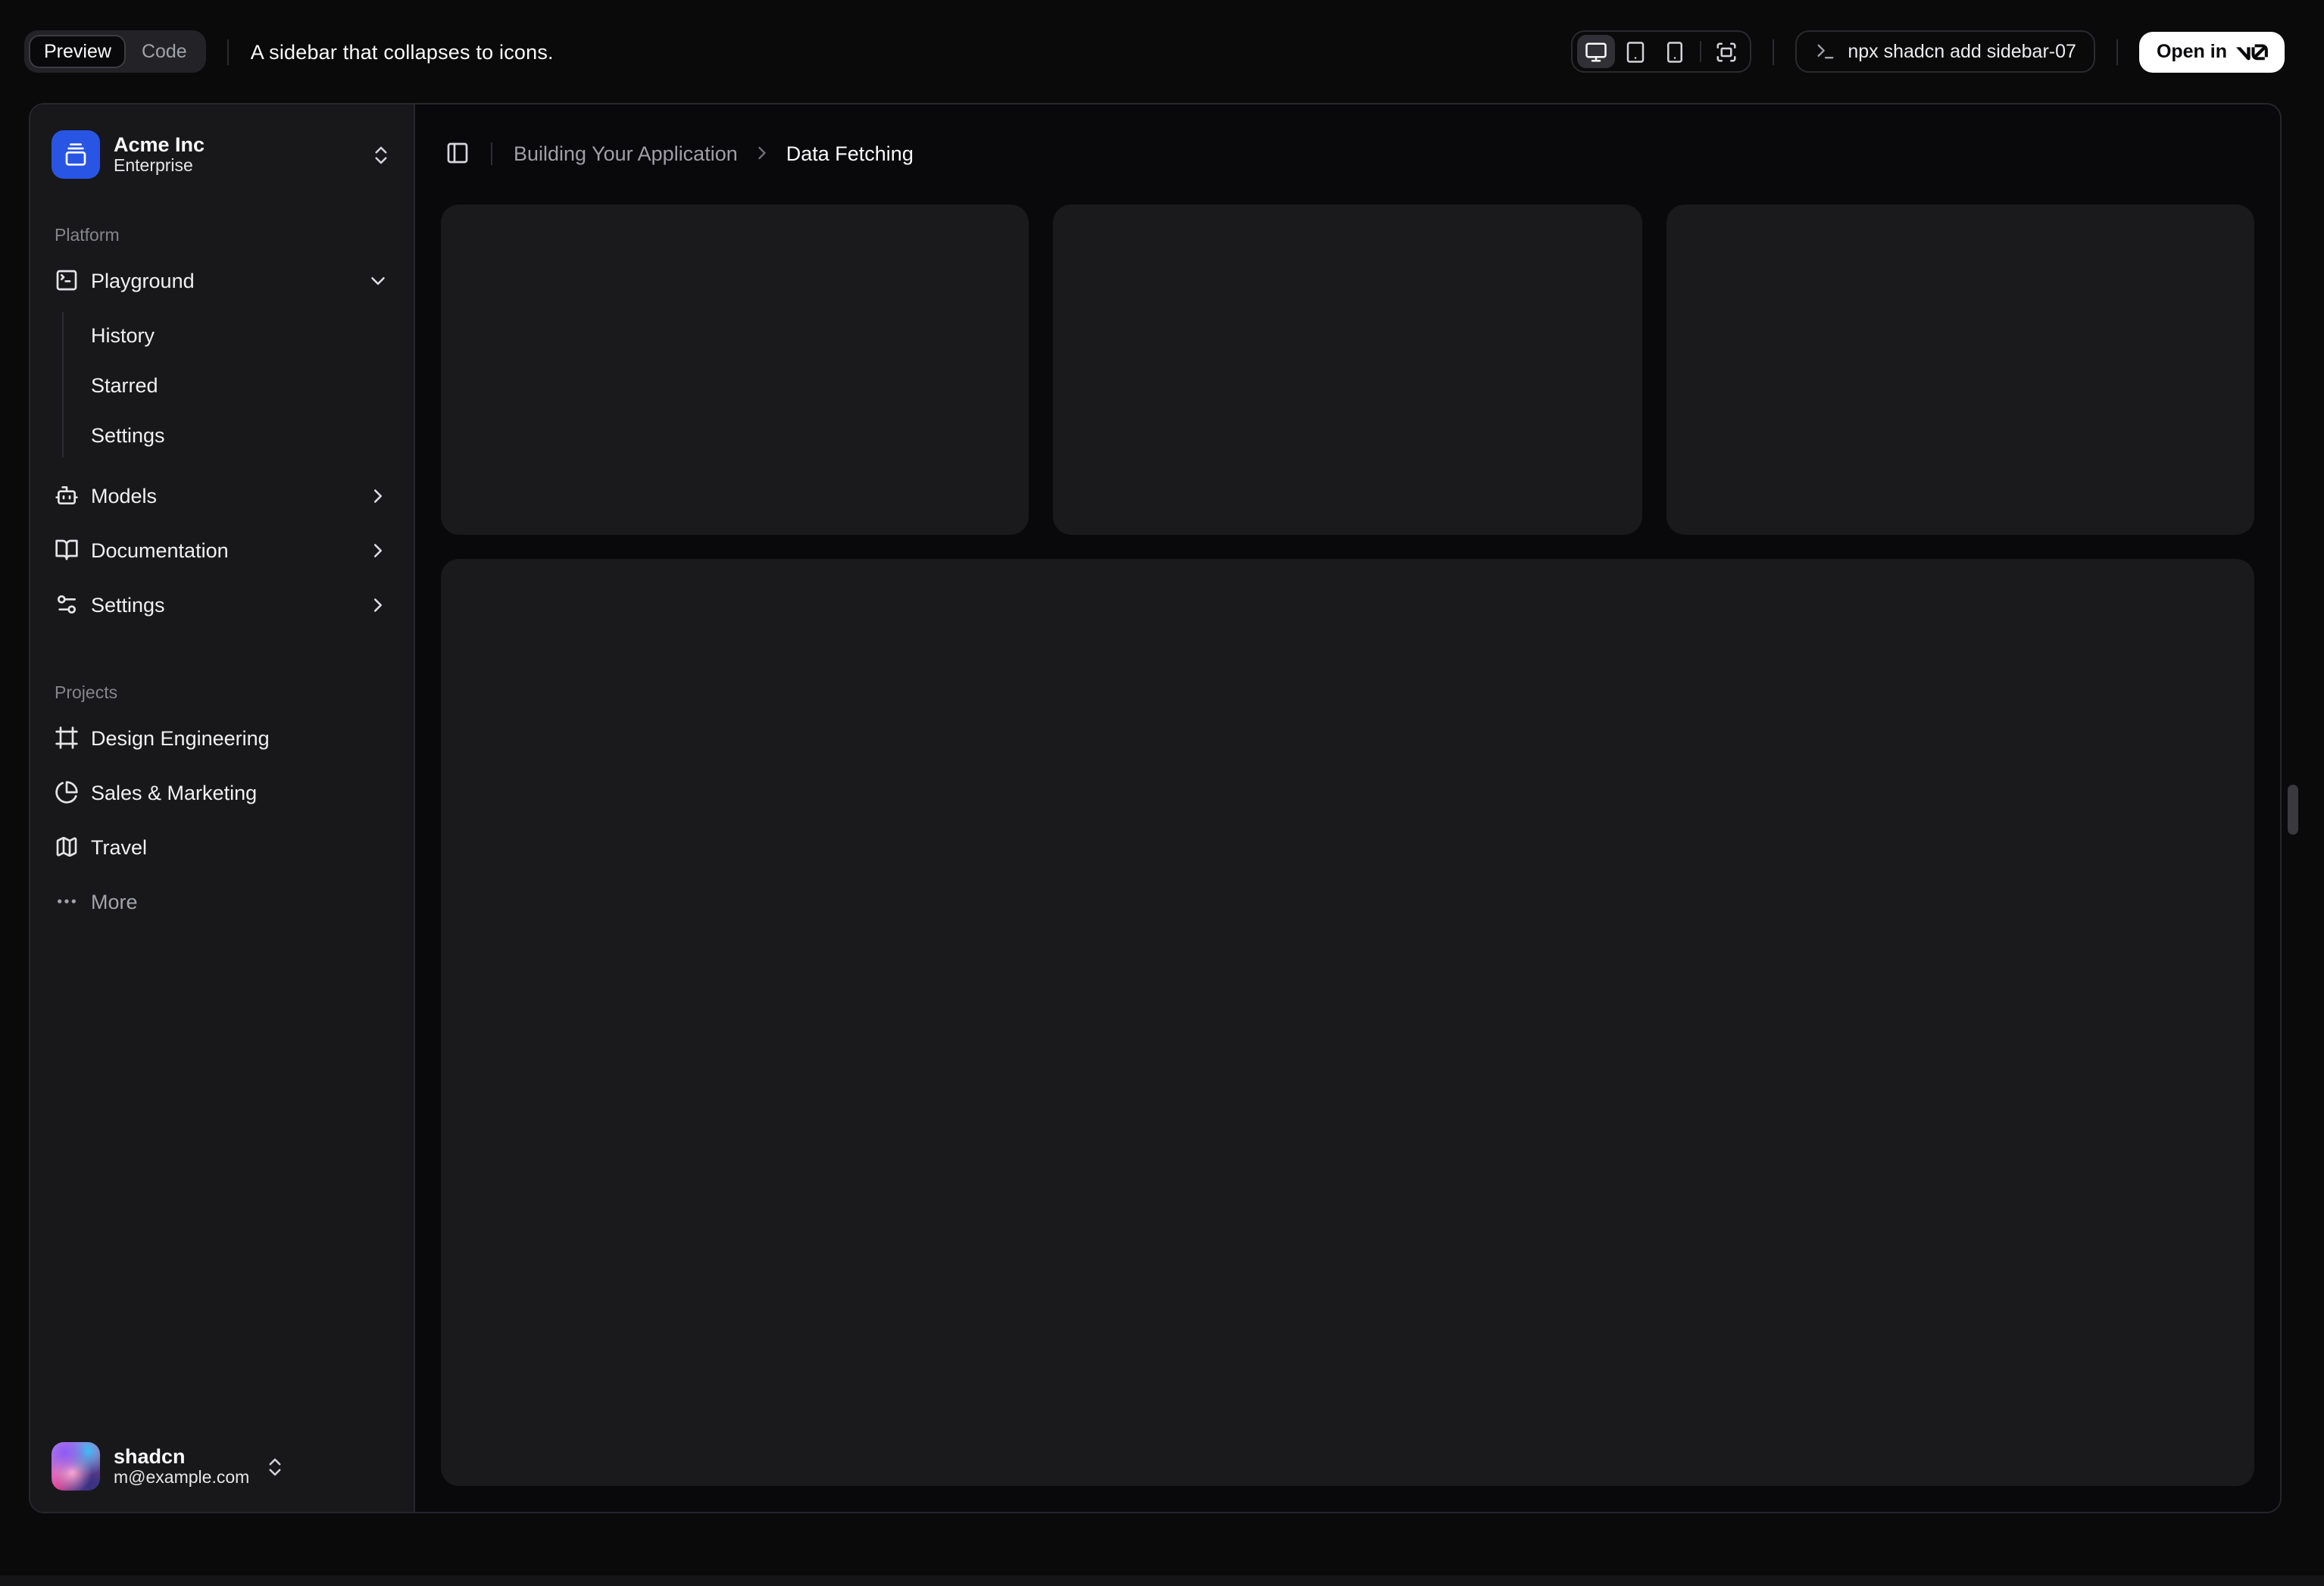 The width and height of the screenshot is (2324, 1586). I want to click on gallery-vertical-end-icon, so click(76, 154).